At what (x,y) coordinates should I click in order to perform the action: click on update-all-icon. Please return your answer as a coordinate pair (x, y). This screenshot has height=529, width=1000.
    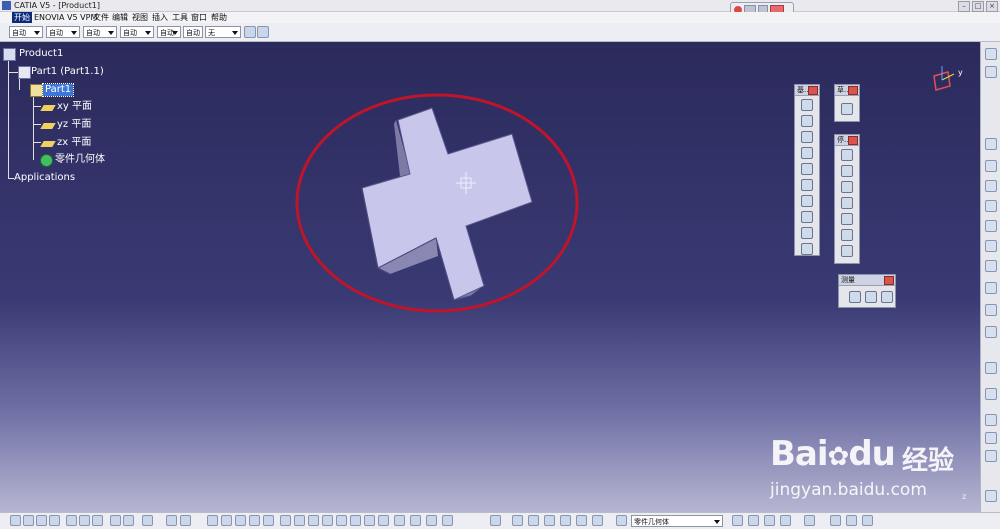
    Looking at the image, I should click on (268, 520).